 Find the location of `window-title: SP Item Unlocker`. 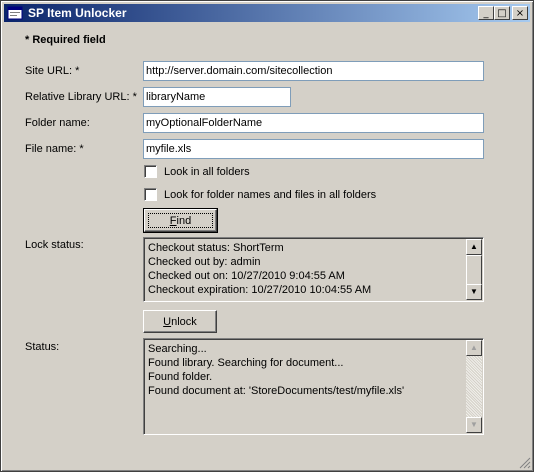

window-title: SP Item Unlocker is located at coordinates (77, 13).